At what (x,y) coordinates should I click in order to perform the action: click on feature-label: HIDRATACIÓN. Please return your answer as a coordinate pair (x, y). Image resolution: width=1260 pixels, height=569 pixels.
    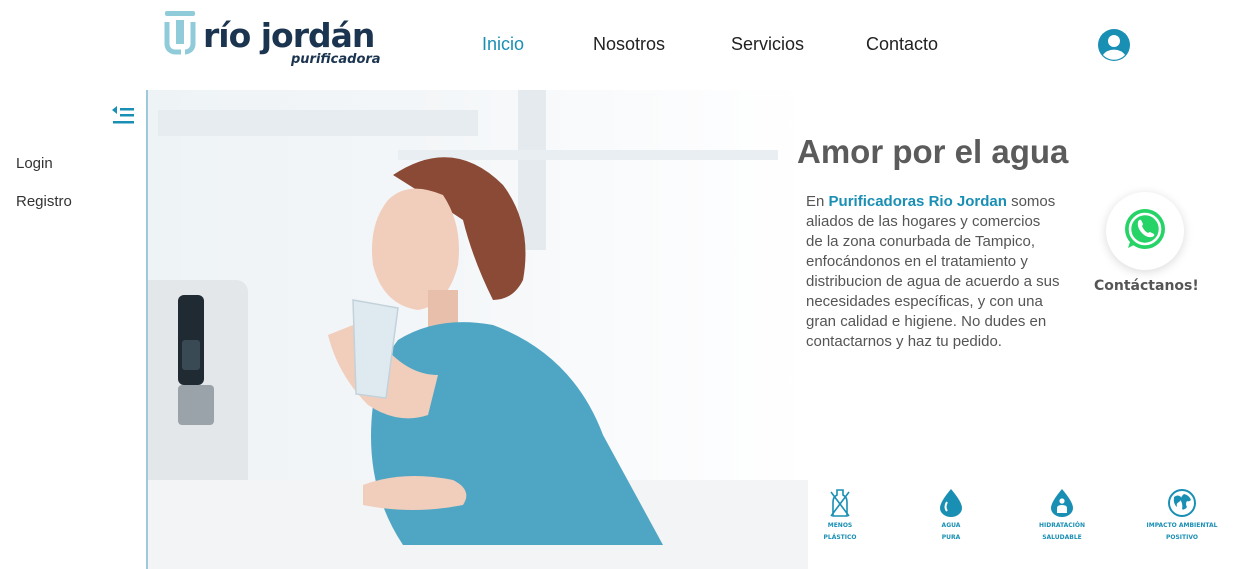
    Looking at the image, I should click on (1062, 525).